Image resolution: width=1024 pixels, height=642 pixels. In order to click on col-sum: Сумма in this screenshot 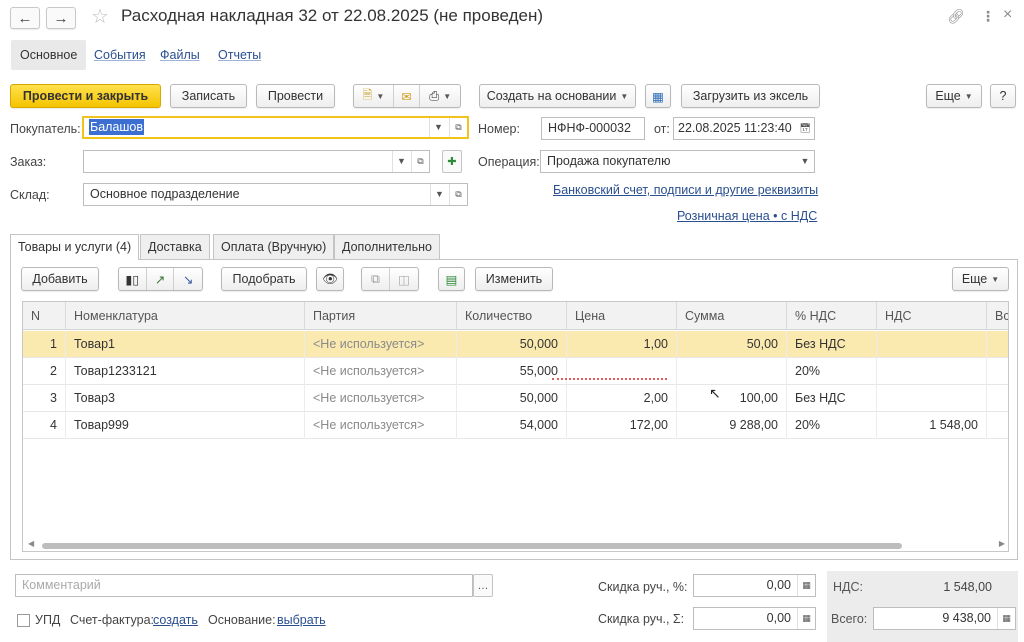, I will do `click(732, 316)`.